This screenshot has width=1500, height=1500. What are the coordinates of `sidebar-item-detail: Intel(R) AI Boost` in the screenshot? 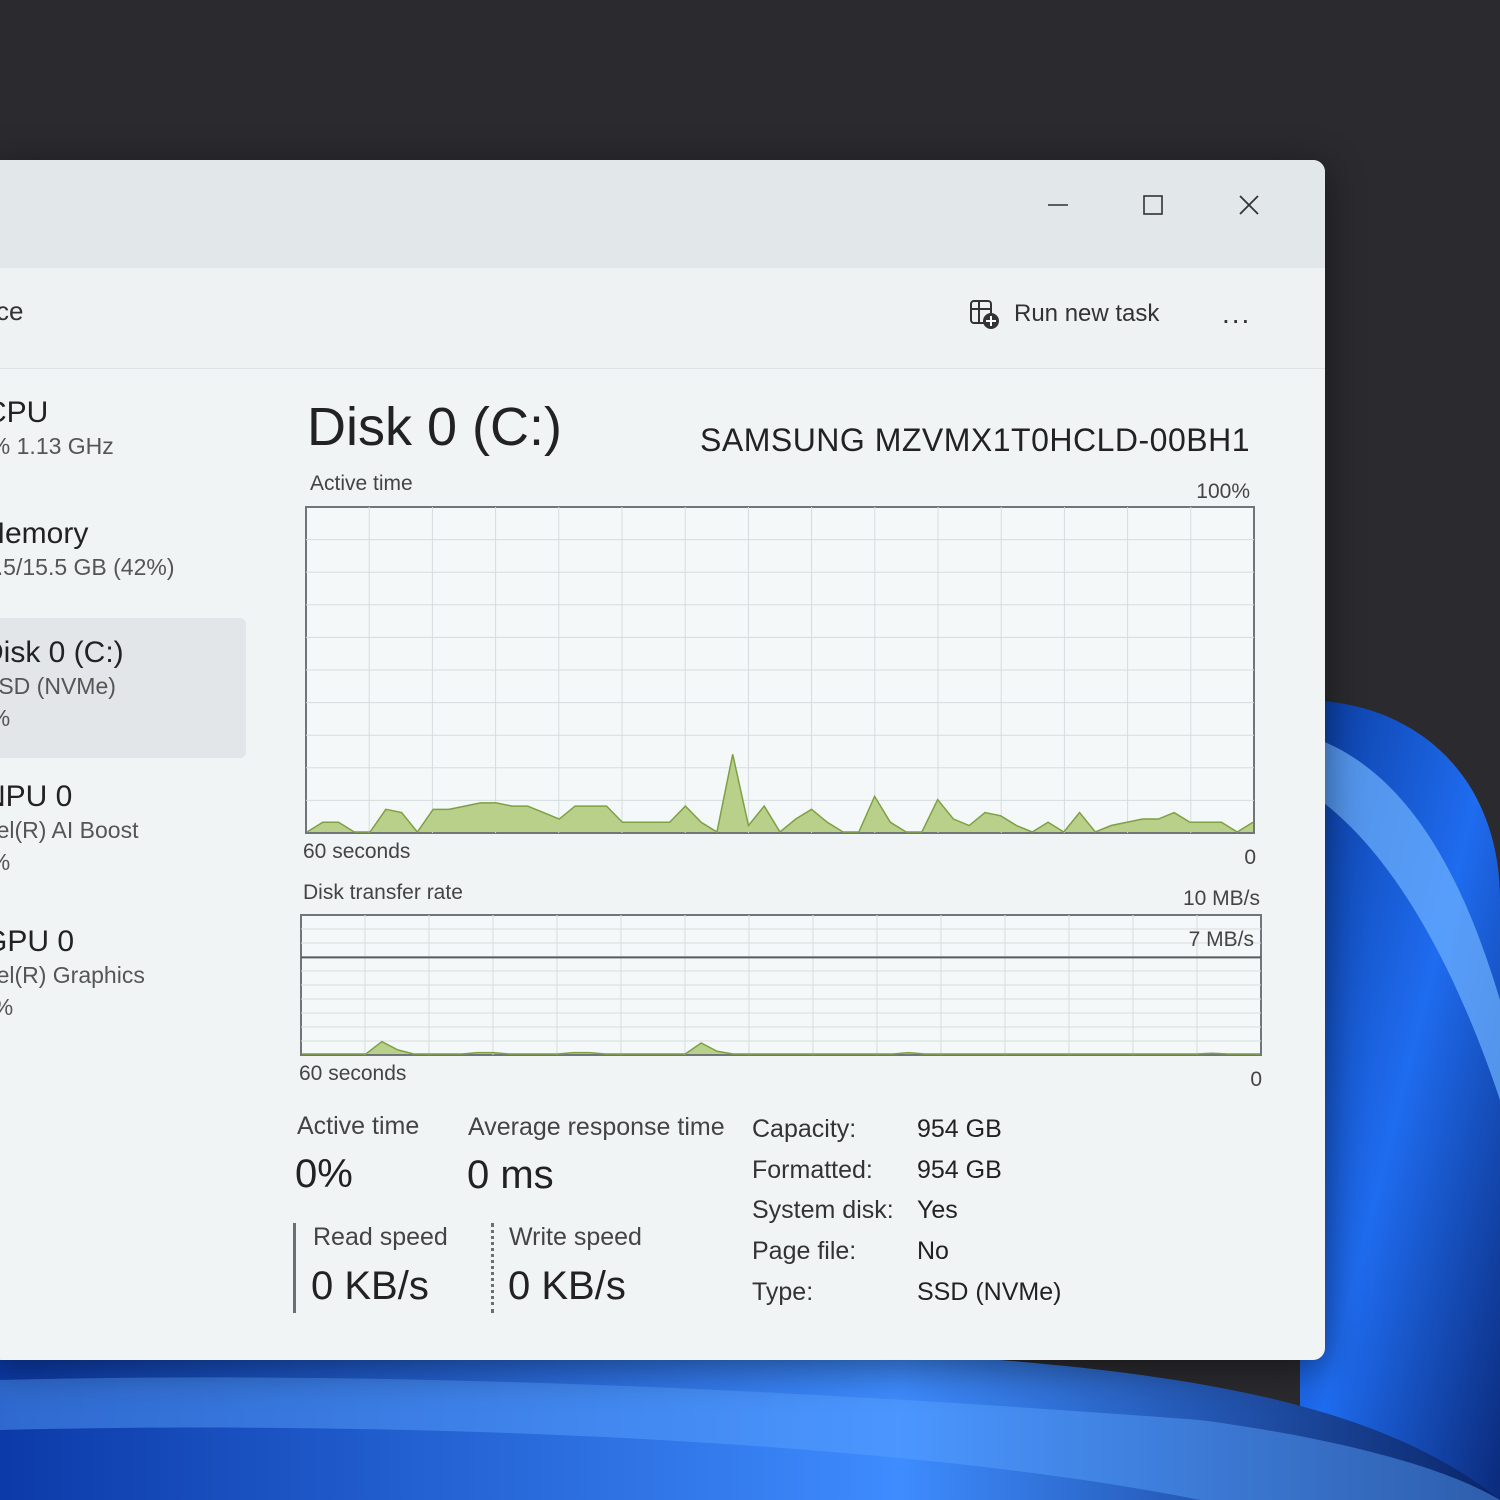 It's located at (69, 830).